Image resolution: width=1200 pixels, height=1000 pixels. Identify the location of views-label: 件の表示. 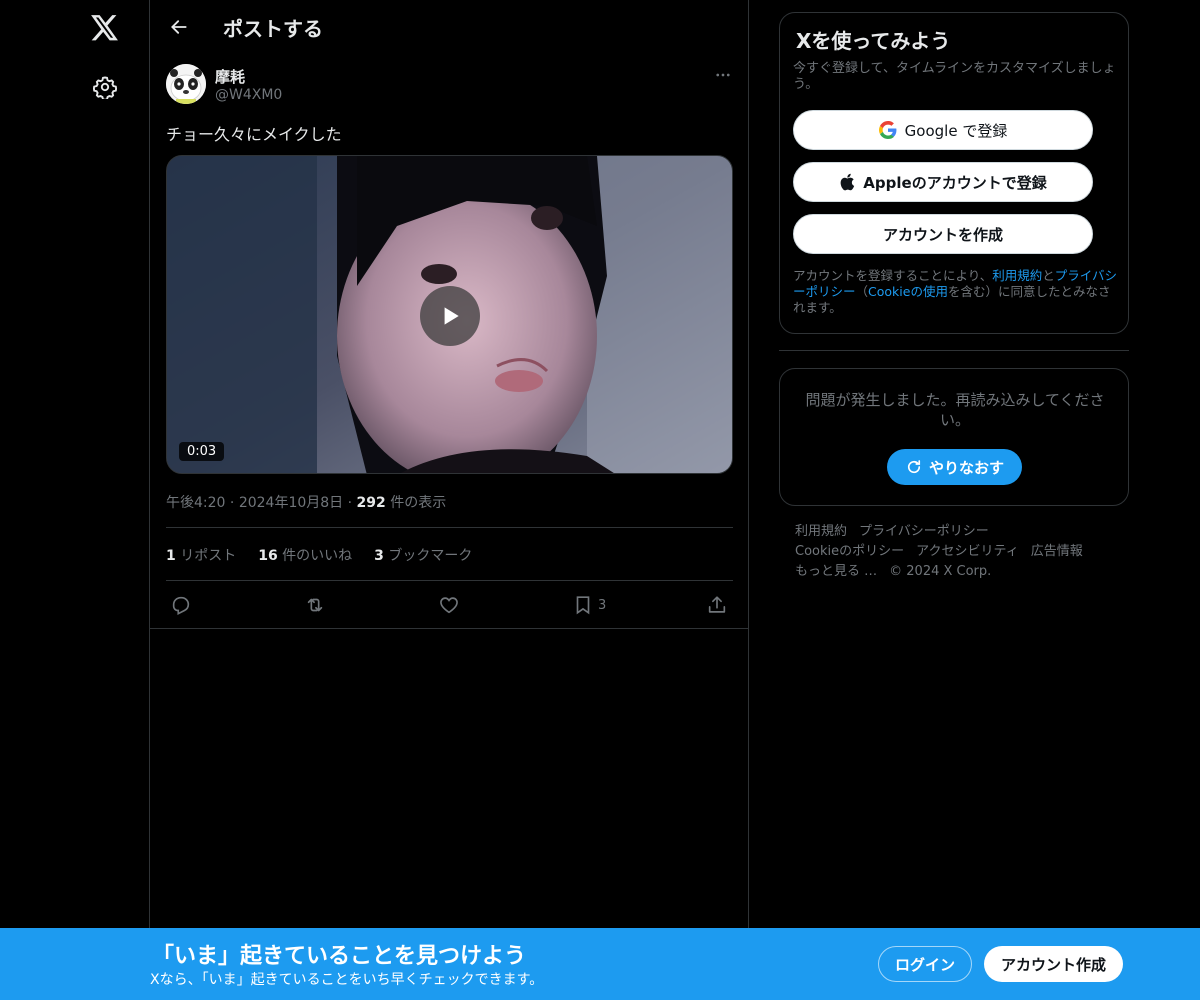
(418, 503).